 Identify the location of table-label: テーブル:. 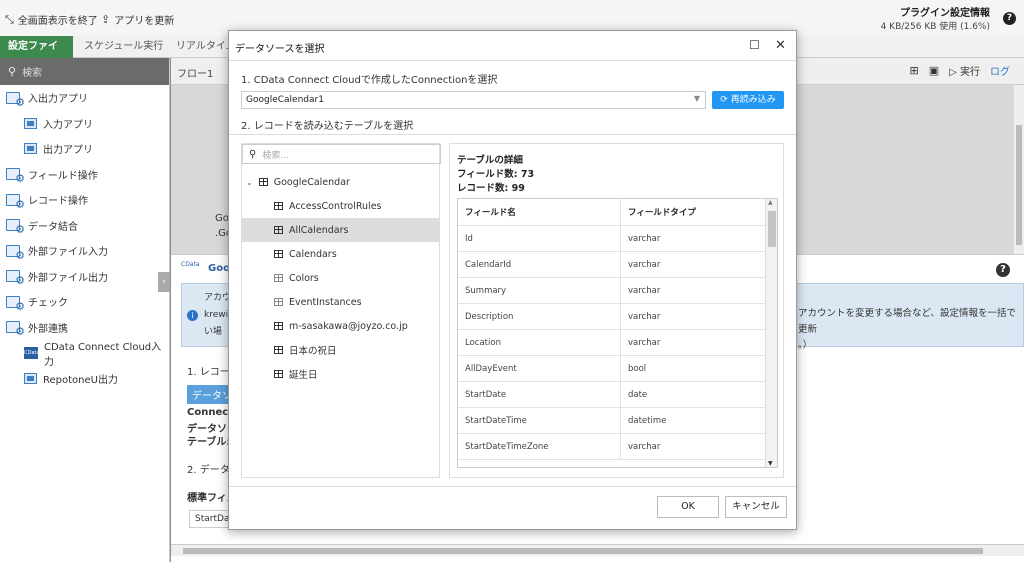
(209, 442).